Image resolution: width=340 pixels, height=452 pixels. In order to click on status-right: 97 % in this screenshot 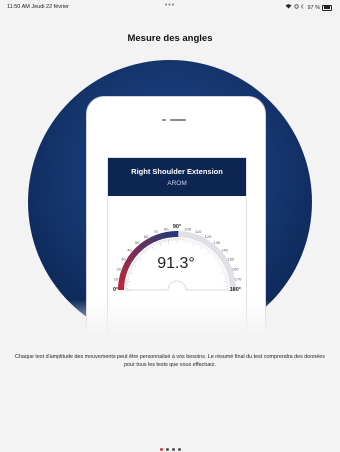, I will do `click(308, 7)`.